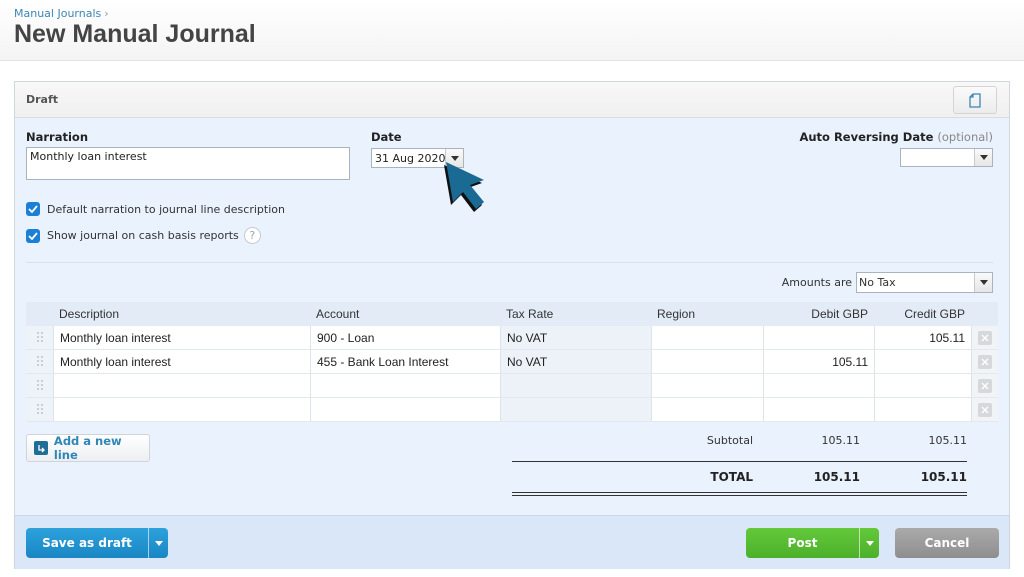 The width and height of the screenshot is (1024, 577). Describe the element at coordinates (33, 209) in the screenshot. I see `default-narration-checkbox` at that location.